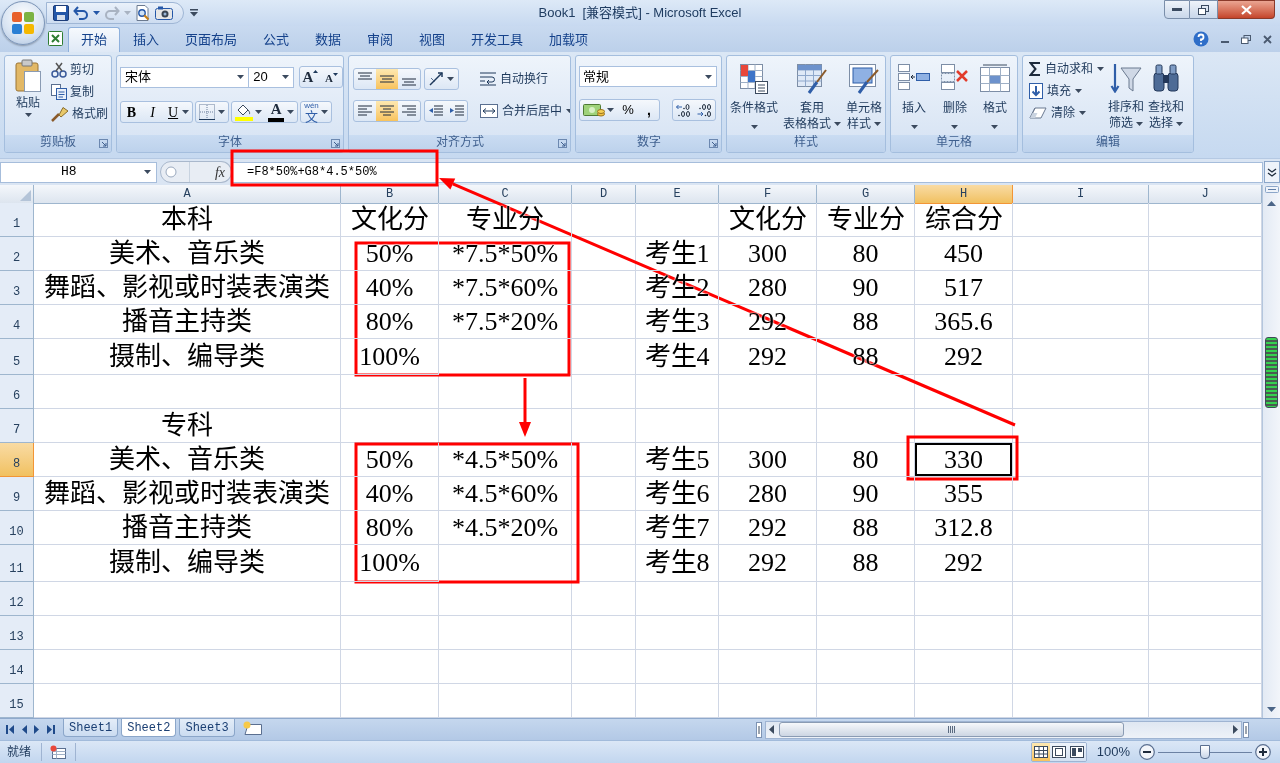 This screenshot has width=1280, height=763. What do you see at coordinates (17, 392) in the screenshot?
I see `row-header: 6` at bounding box center [17, 392].